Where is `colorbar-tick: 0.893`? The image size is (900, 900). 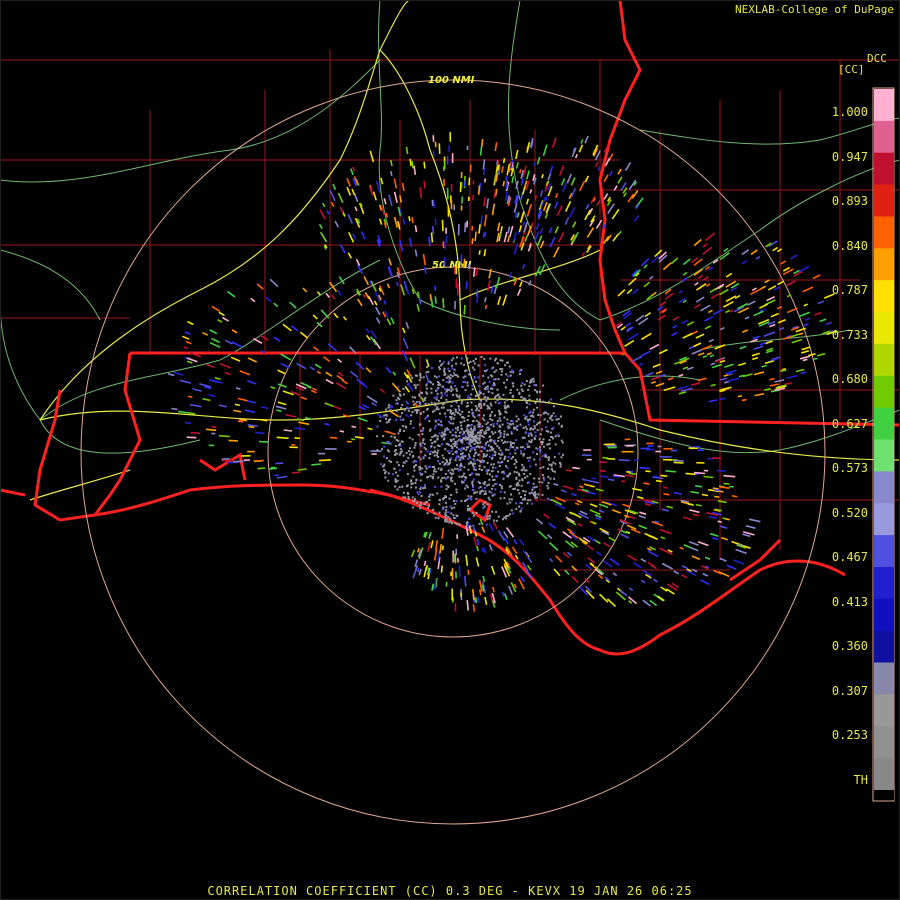 colorbar-tick: 0.893 is located at coordinates (849, 201).